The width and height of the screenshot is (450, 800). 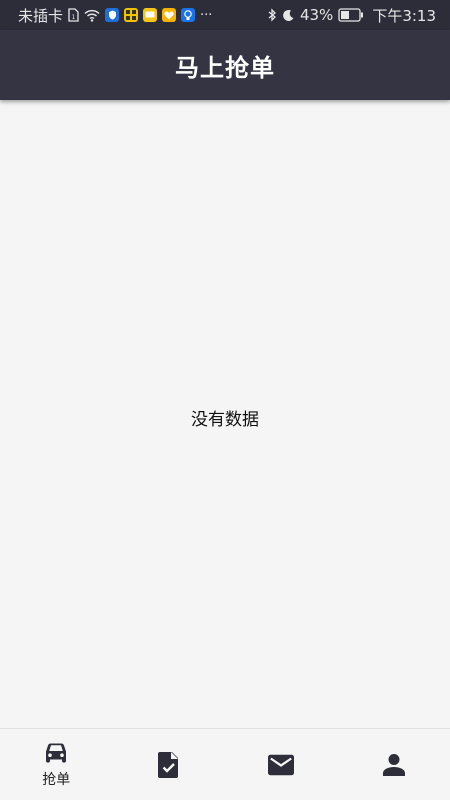 What do you see at coordinates (288, 15) in the screenshot?
I see `moon-icon` at bounding box center [288, 15].